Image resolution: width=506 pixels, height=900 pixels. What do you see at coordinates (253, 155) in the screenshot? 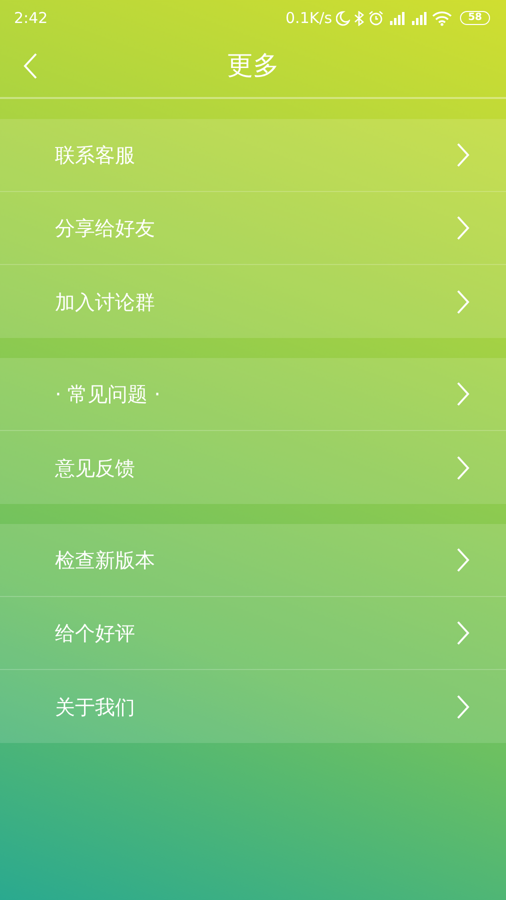
I see `menu-item: 联系客服` at bounding box center [253, 155].